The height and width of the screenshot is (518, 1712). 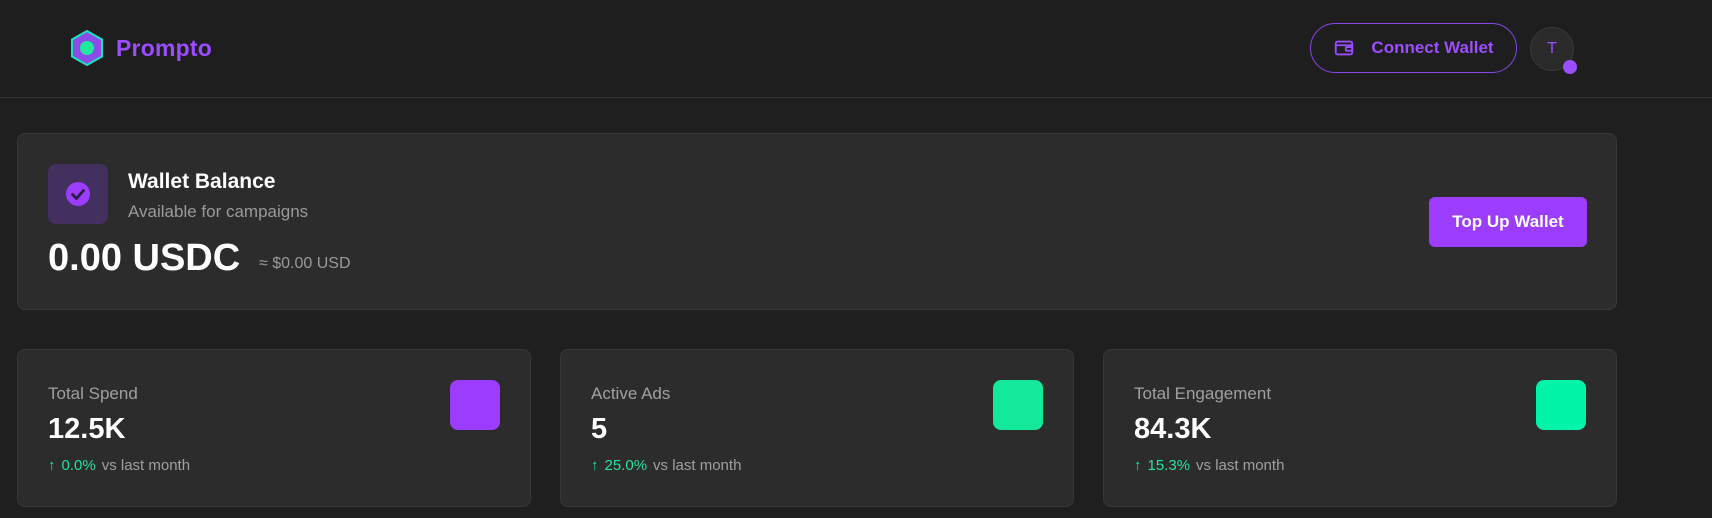 What do you see at coordinates (1552, 48) in the screenshot?
I see `avatar-initial: T` at bounding box center [1552, 48].